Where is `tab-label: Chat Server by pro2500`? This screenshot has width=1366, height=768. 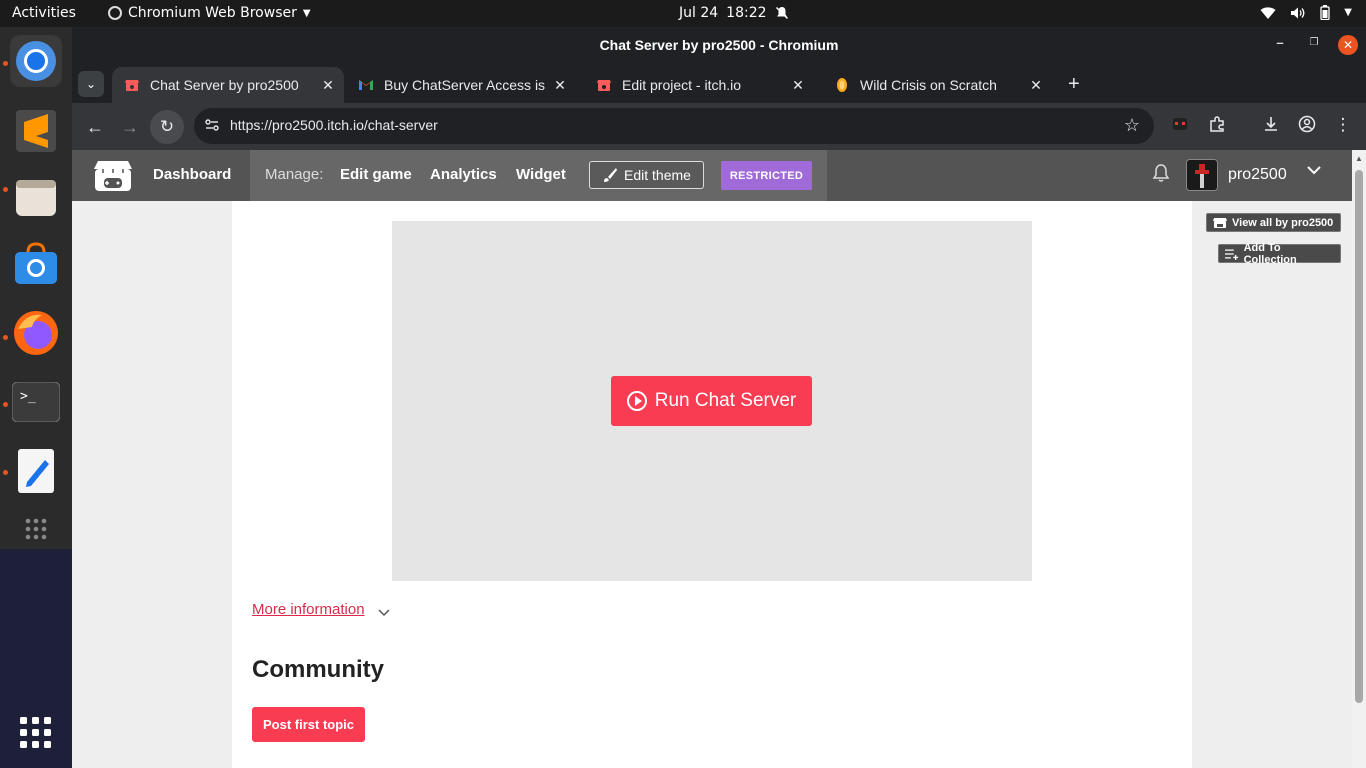
tab-label: Chat Server by pro2500 is located at coordinates (224, 85).